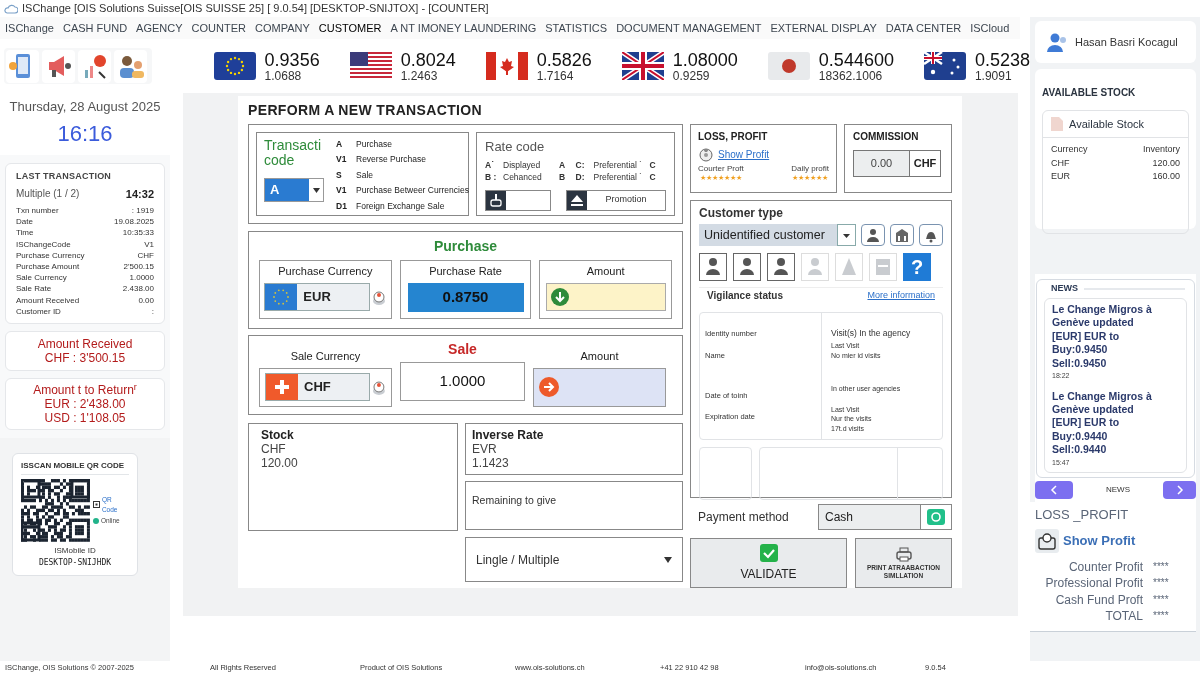  I want to click on panel-title: AVAILABLE STOCK, so click(1089, 92).